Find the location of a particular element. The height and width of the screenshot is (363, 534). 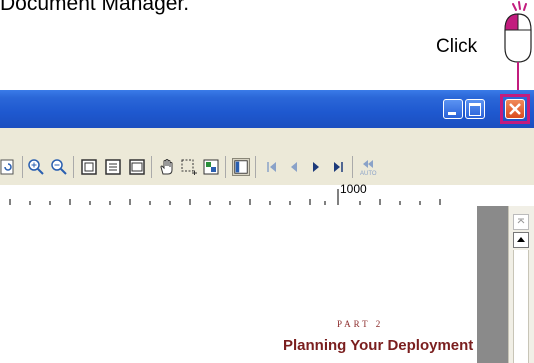

zoom-in-icon is located at coordinates (36, 167).